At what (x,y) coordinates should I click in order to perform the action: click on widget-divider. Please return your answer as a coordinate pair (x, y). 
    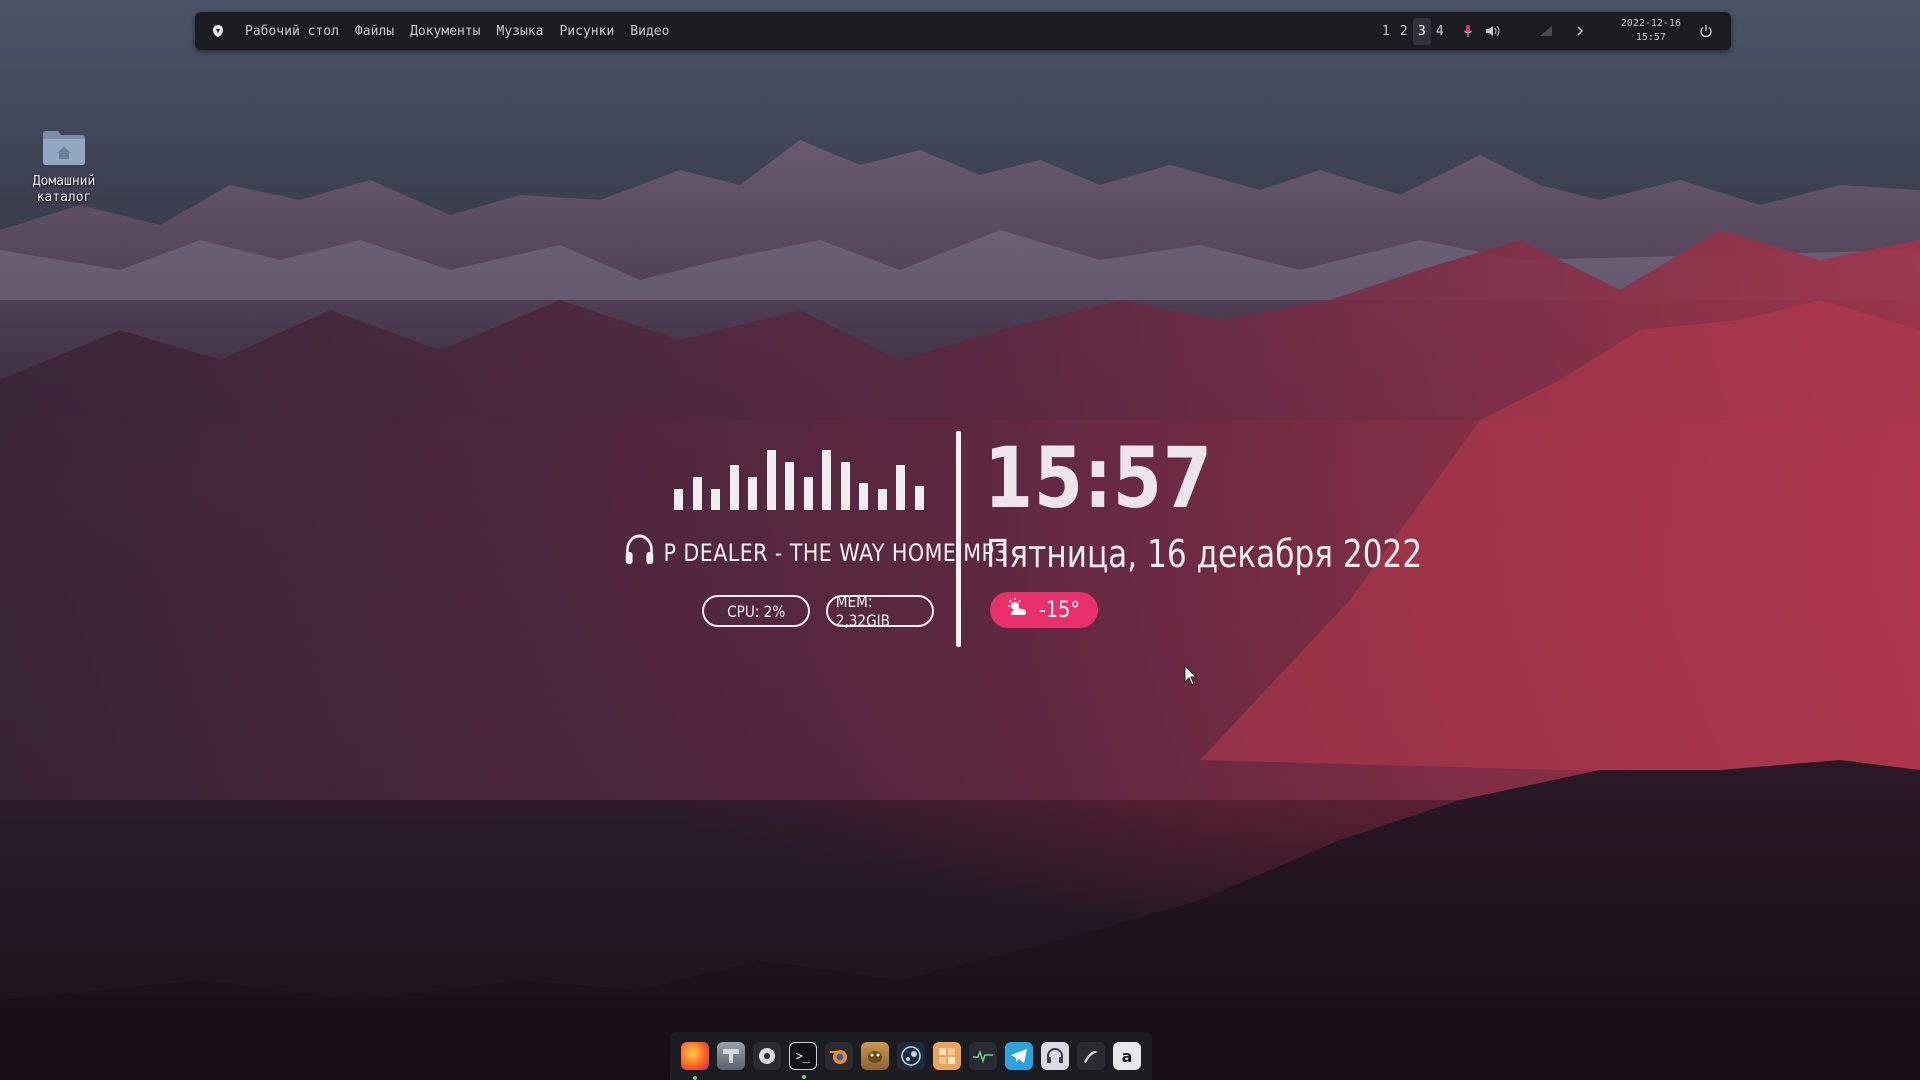
    Looking at the image, I should click on (958, 539).